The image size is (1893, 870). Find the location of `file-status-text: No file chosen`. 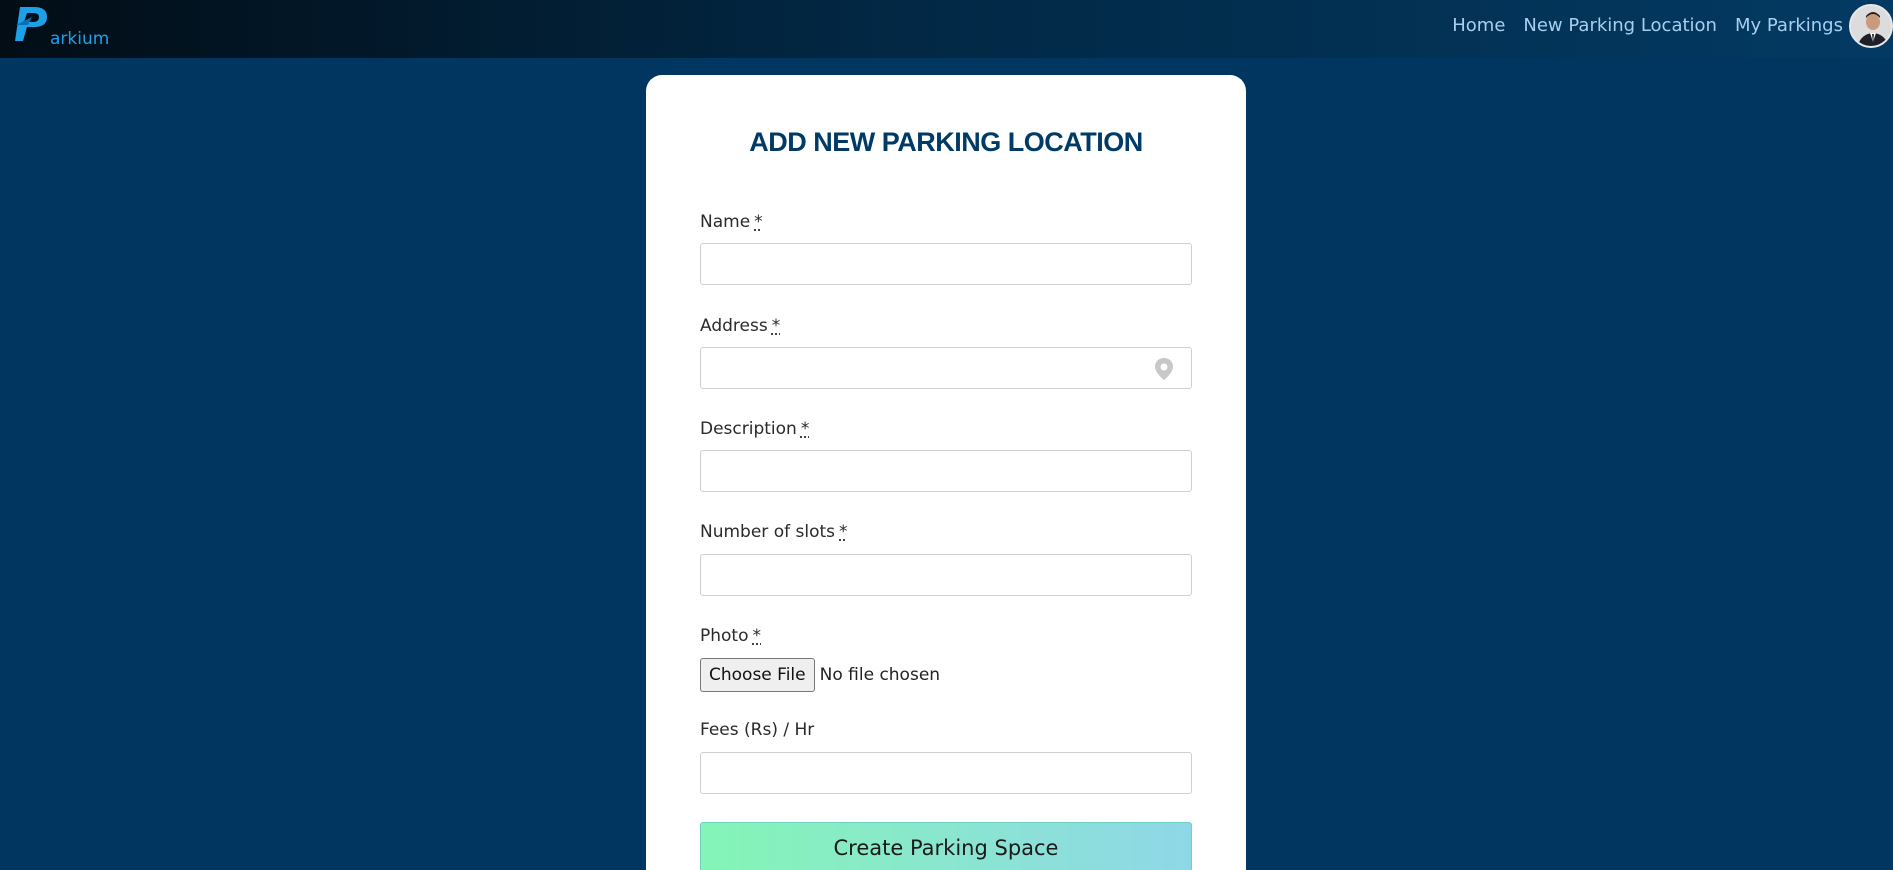

file-status-text: No file chosen is located at coordinates (880, 675).